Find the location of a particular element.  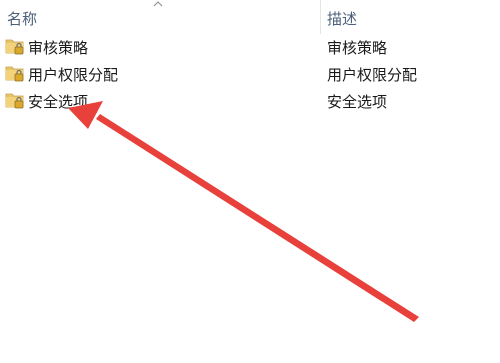

item-name: 安全选项 is located at coordinates (58, 102).